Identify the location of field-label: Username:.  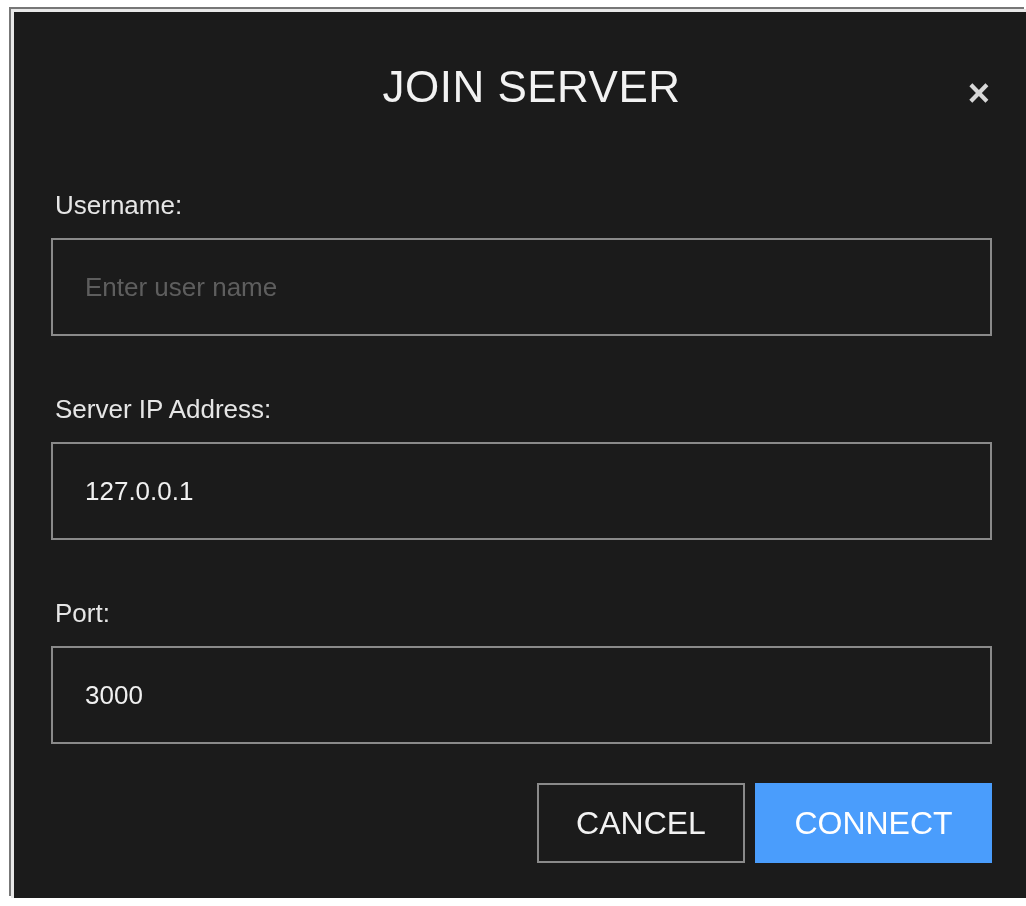
(119, 205).